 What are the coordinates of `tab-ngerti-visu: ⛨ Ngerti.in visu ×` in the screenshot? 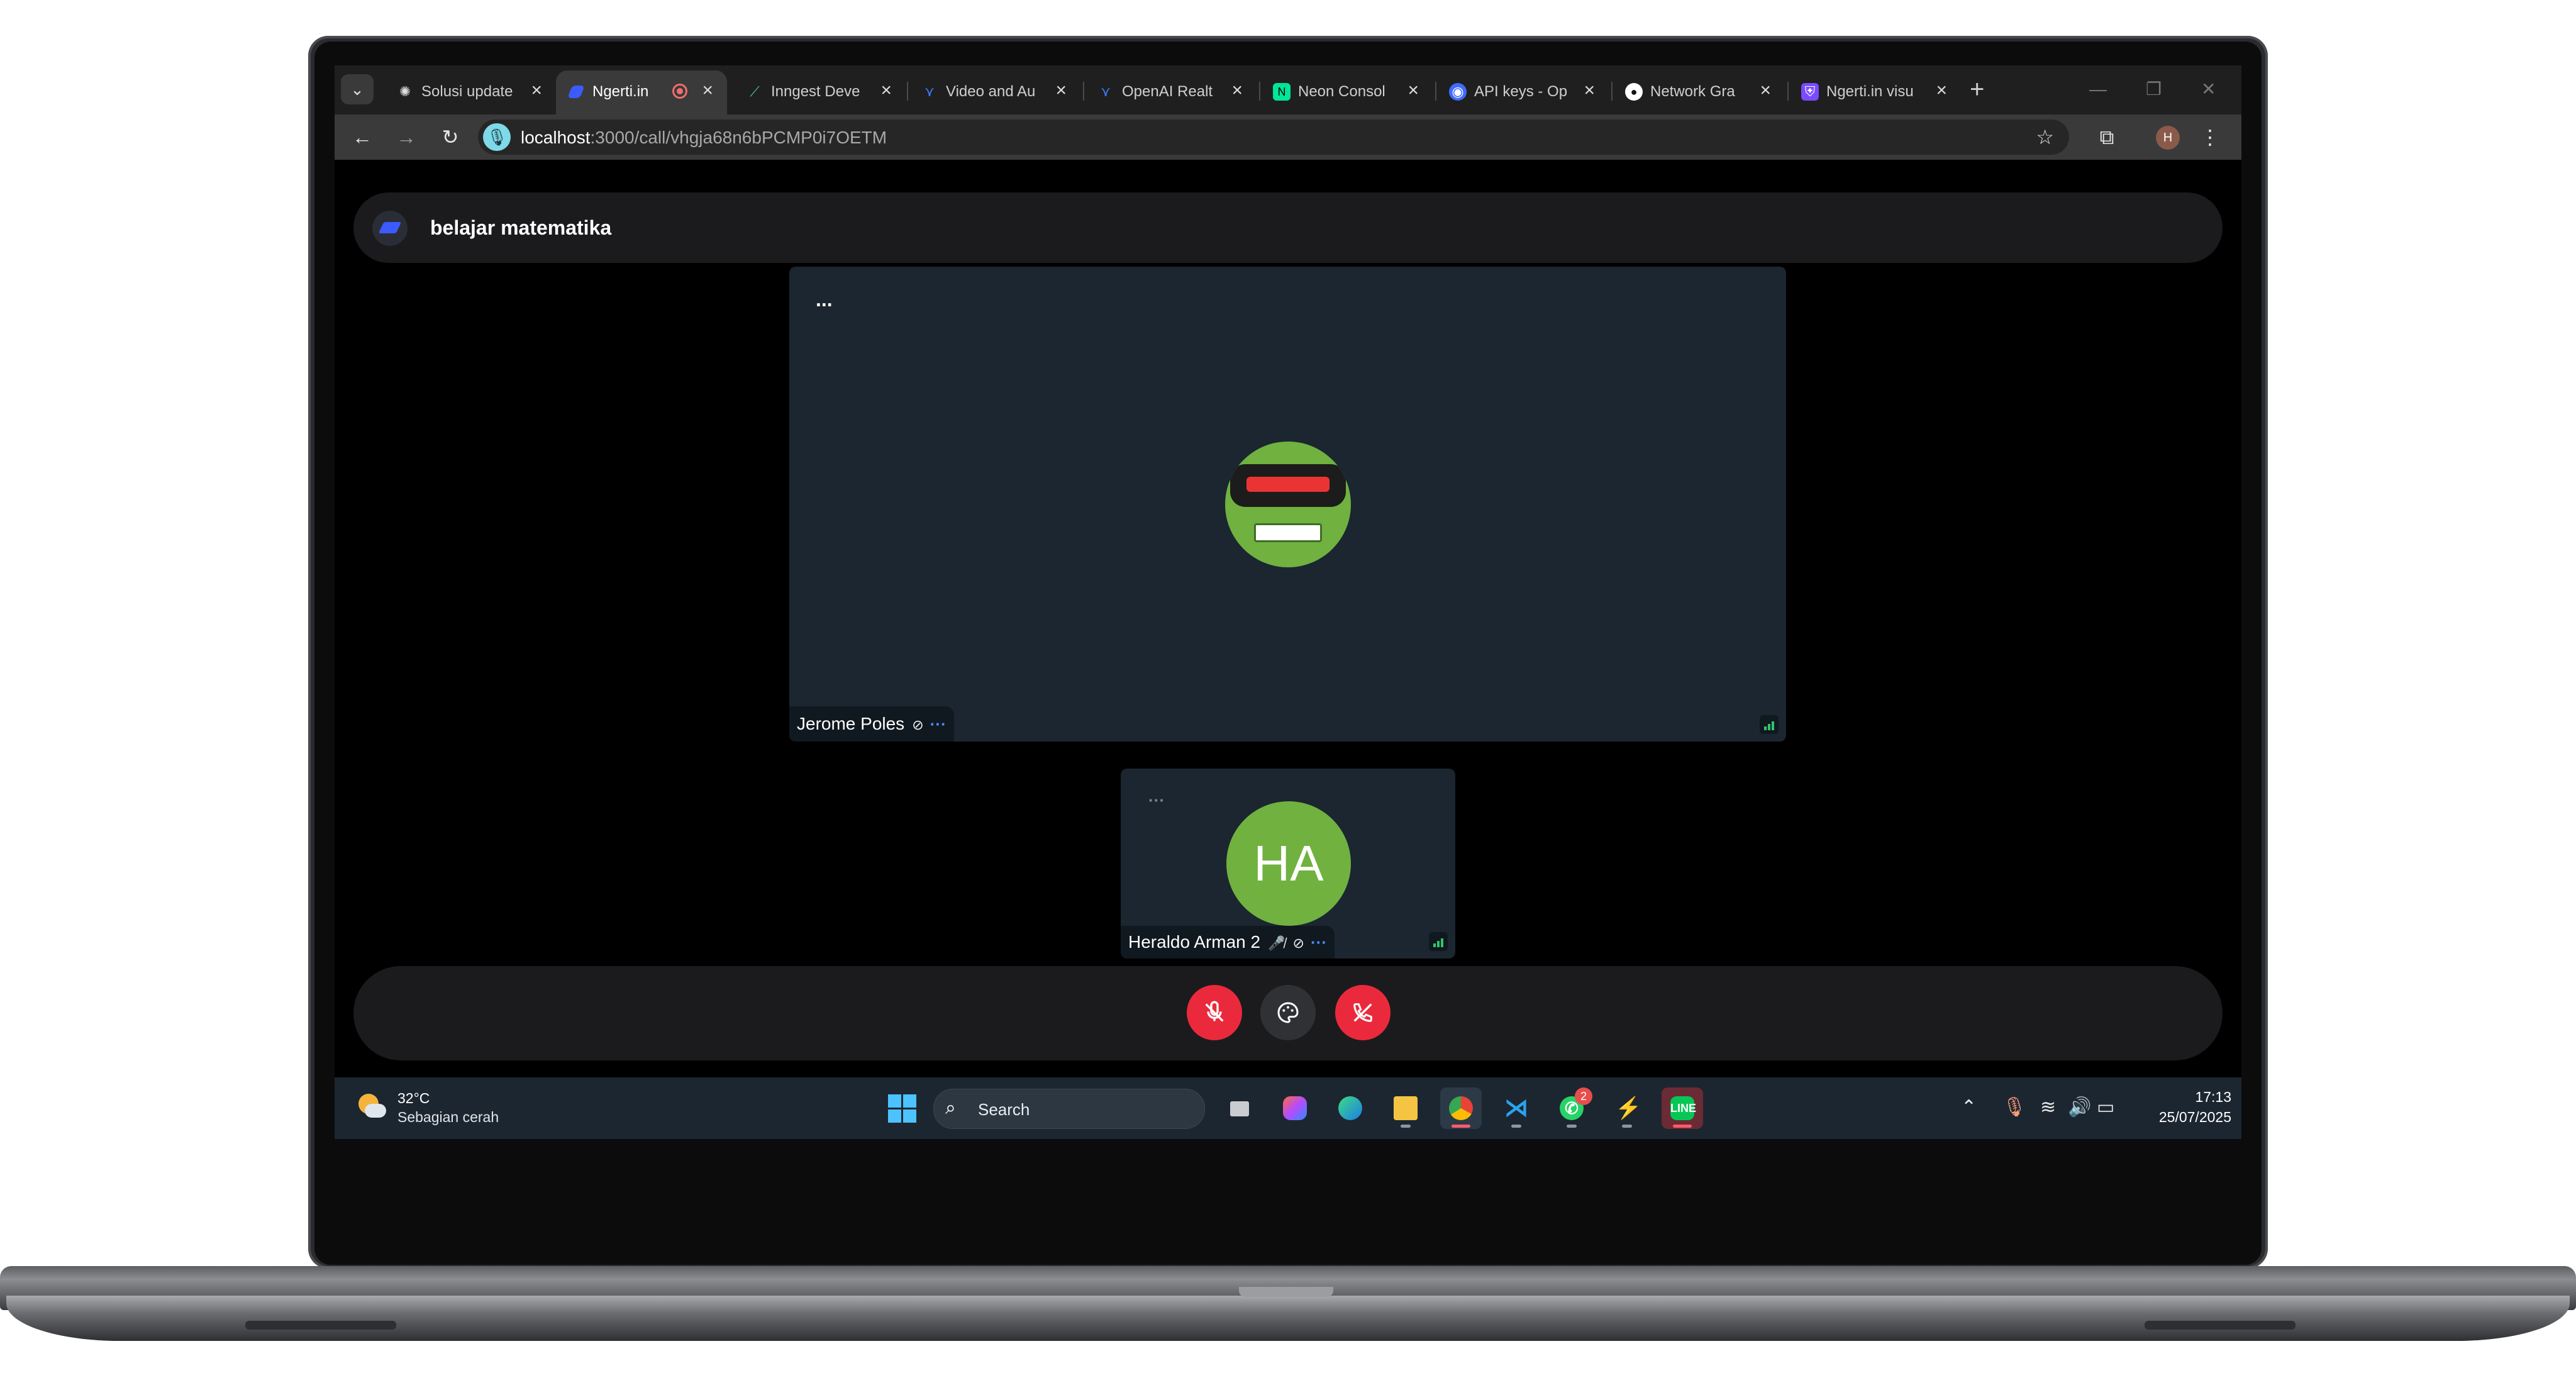 It's located at (1875, 90).